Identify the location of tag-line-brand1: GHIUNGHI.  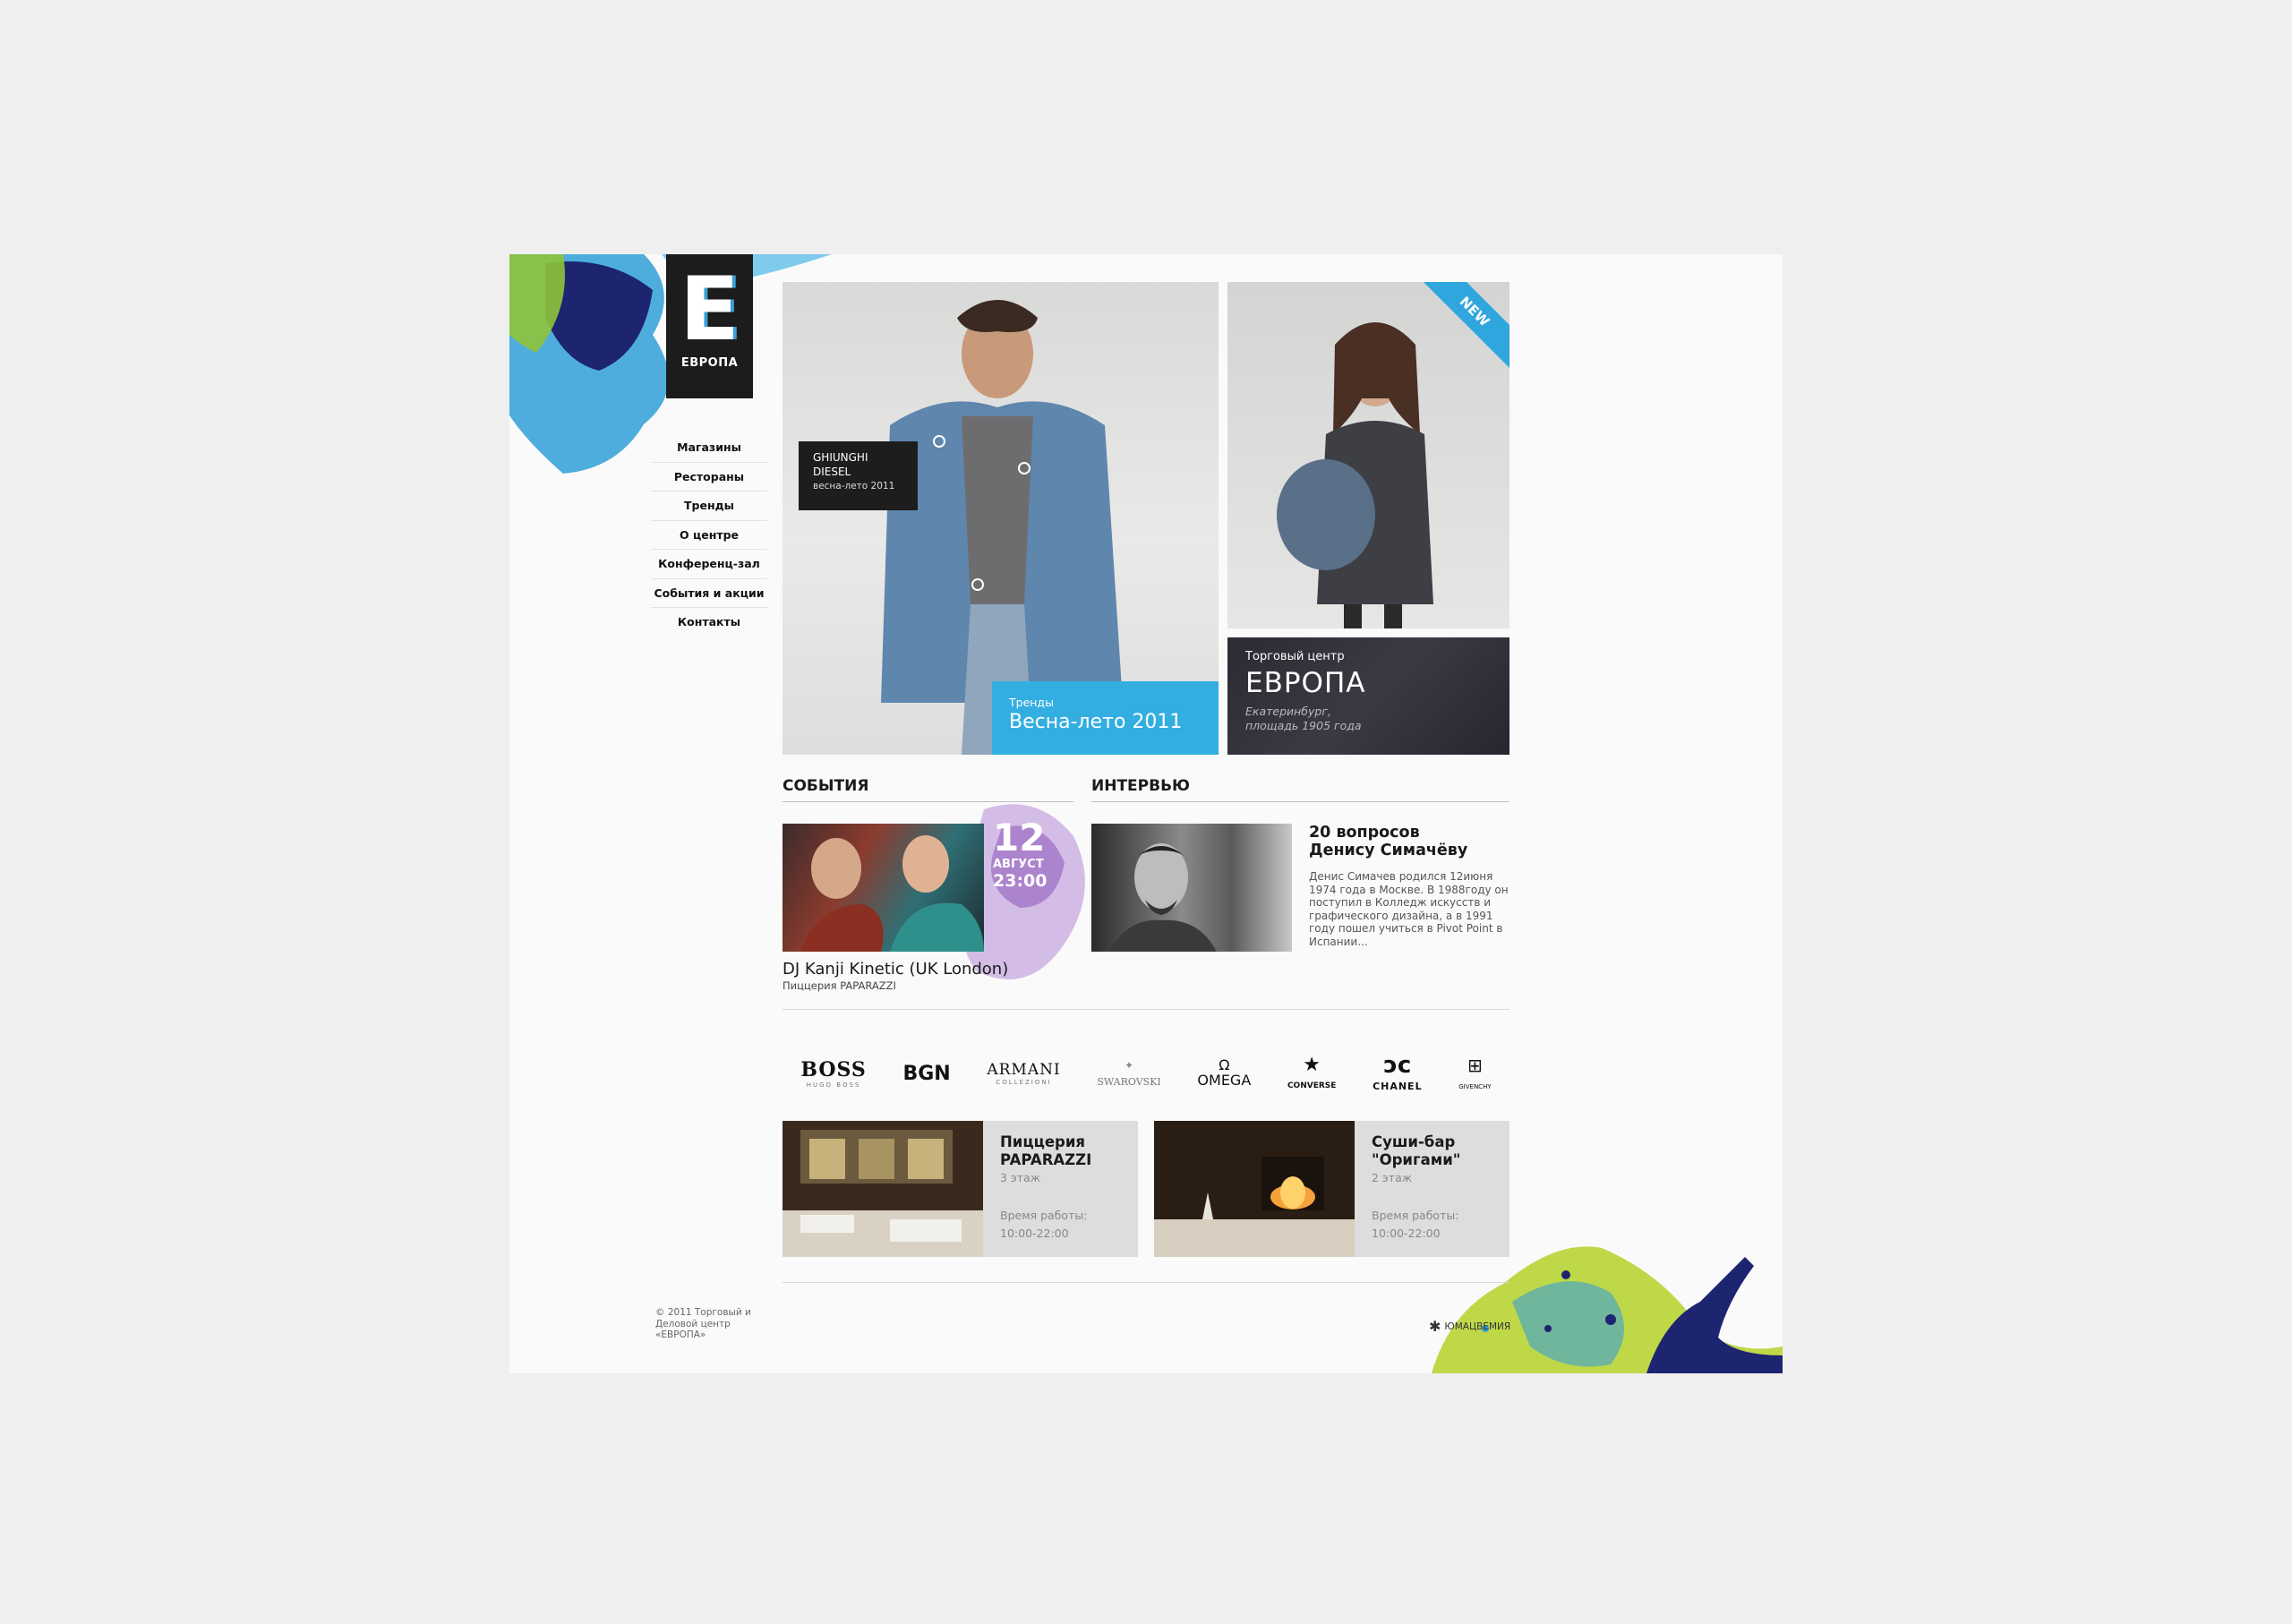
(840, 457).